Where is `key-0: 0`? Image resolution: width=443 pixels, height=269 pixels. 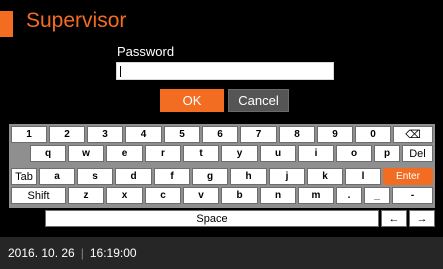
key-0: 0 is located at coordinates (373, 134).